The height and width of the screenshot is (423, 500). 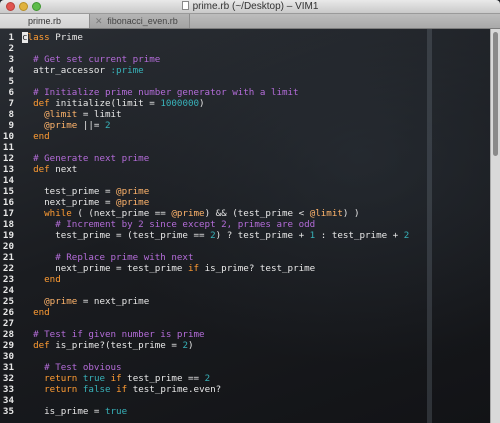 What do you see at coordinates (240, 301) in the screenshot?
I see `code-line: 25 @prime = next_prime` at bounding box center [240, 301].